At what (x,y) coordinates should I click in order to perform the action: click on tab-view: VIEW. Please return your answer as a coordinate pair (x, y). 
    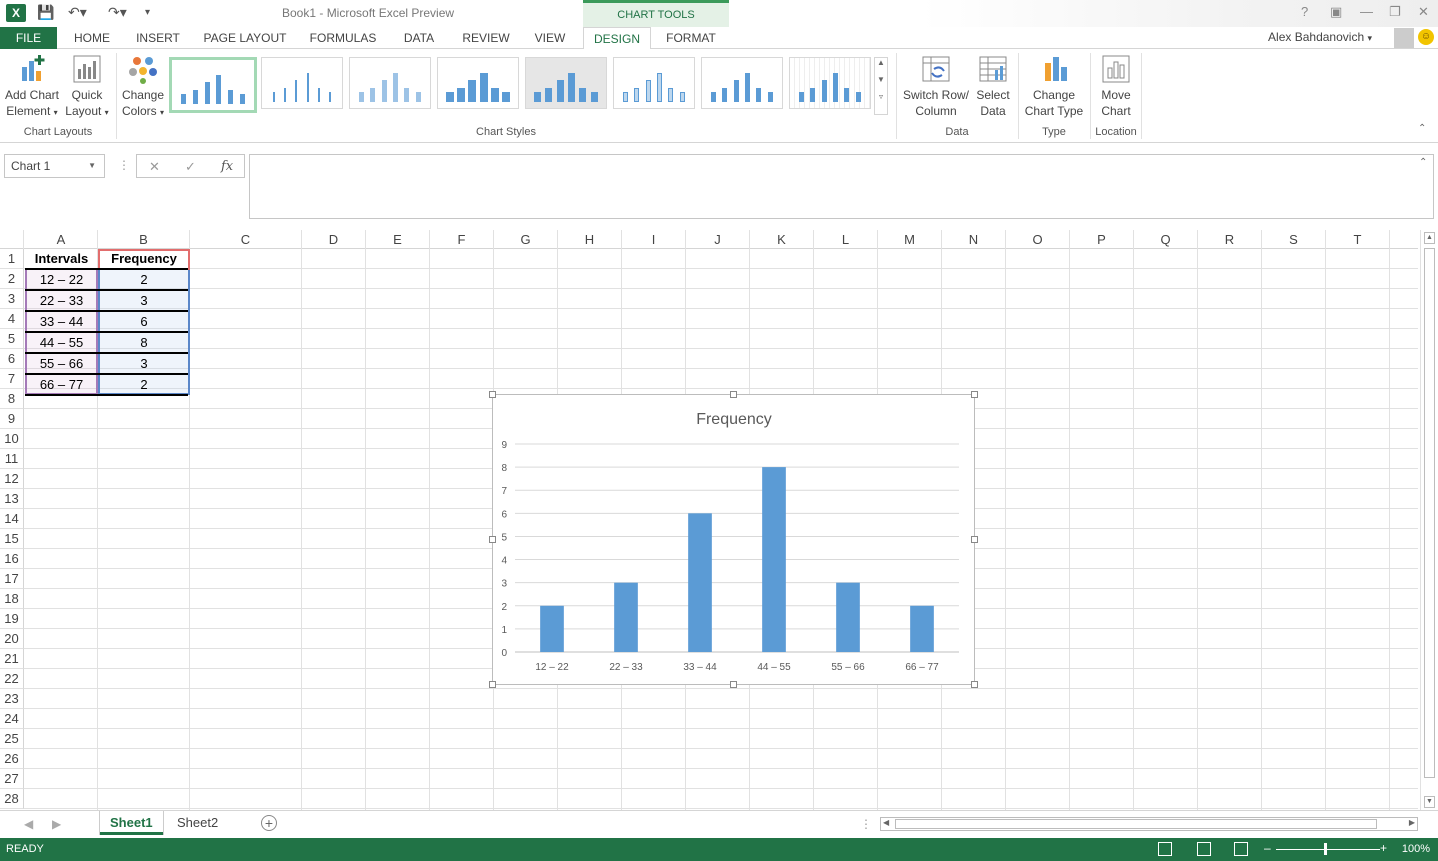
    Looking at the image, I should click on (550, 38).